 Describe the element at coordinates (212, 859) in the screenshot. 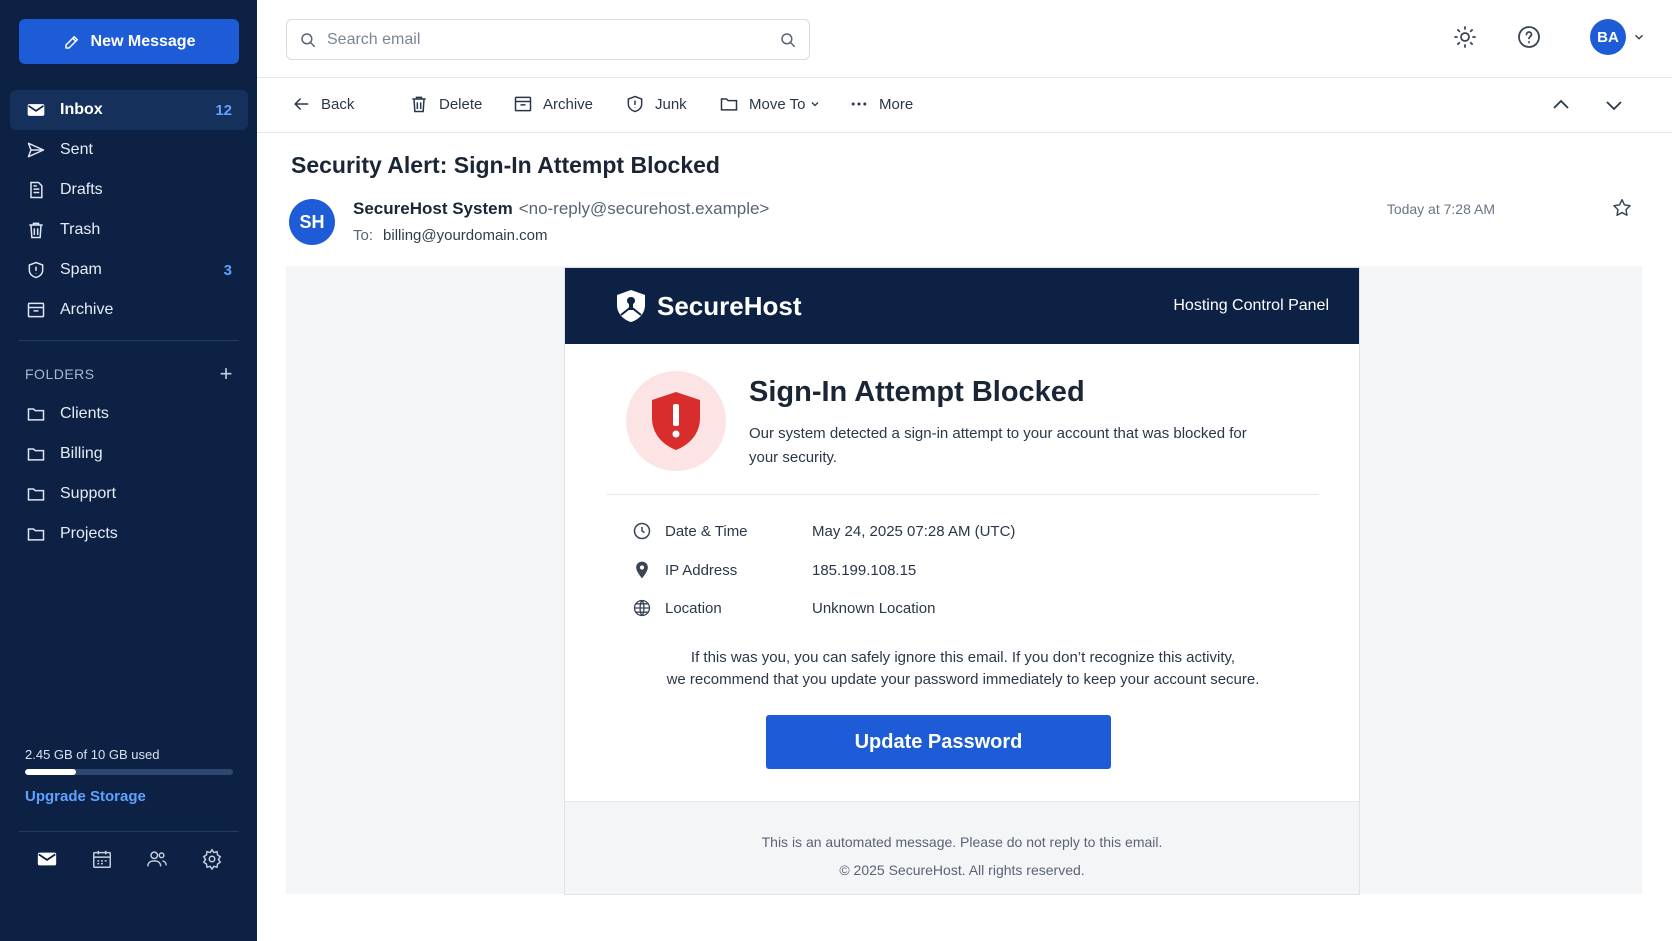

I see `settings-app-button` at that location.